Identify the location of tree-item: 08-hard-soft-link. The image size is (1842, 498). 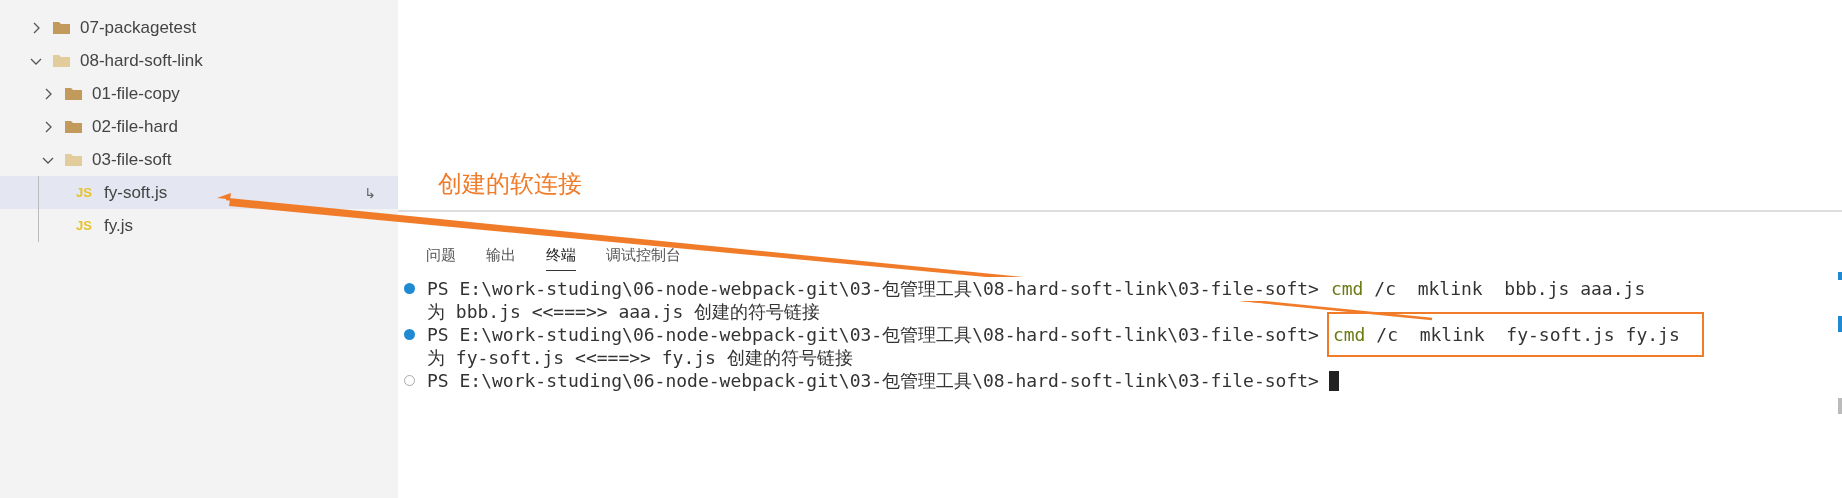
(199, 60).